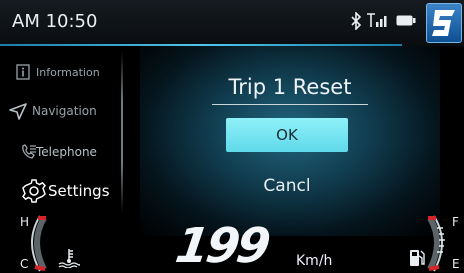  What do you see at coordinates (122, 132) in the screenshot?
I see `sidebar-divider` at bounding box center [122, 132].